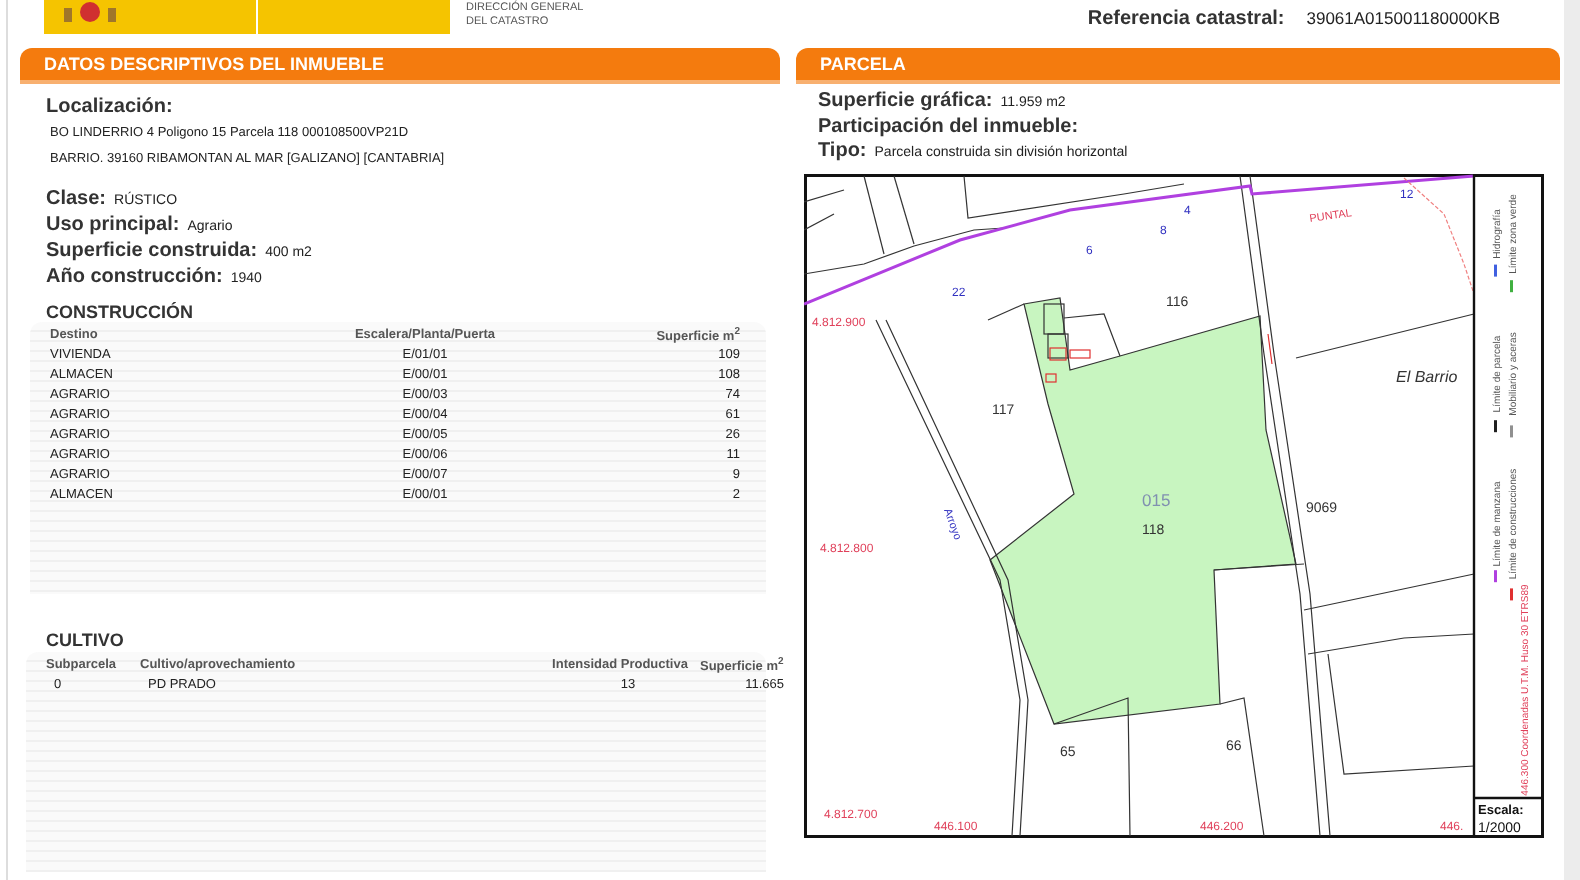  Describe the element at coordinates (86, 639) in the screenshot. I see `section-title: CULTIVO` at that location.